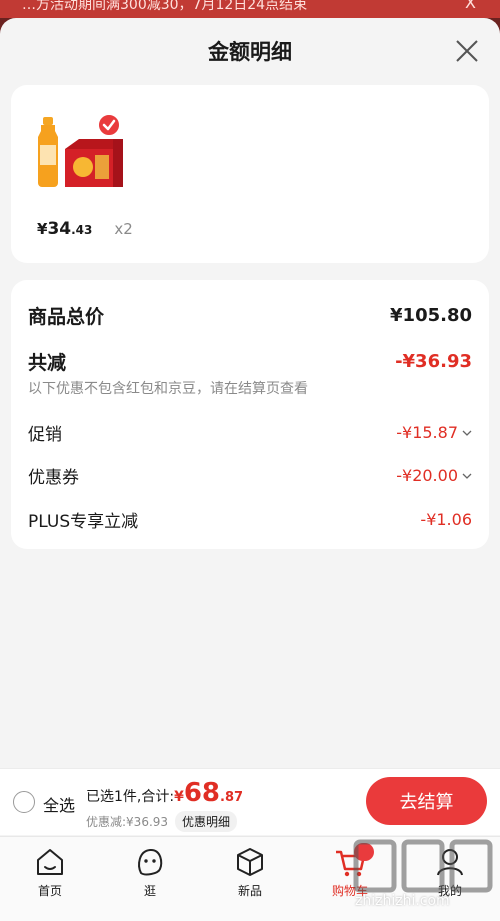 The image size is (500, 921). I want to click on selected-count-text: 已选1件,合计:, so click(130, 797).